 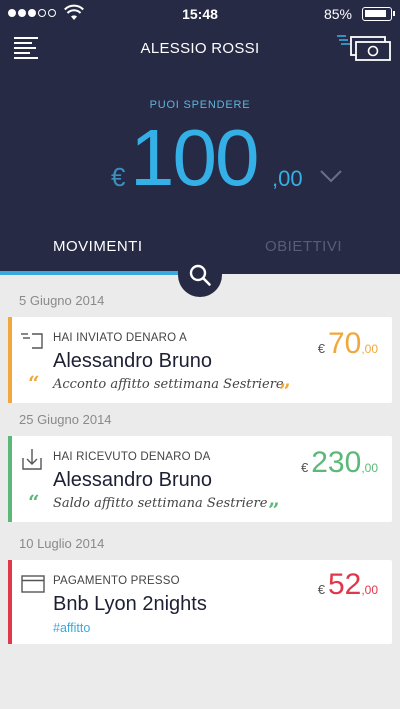 I want to click on active-tab-indicator, so click(x=89, y=273).